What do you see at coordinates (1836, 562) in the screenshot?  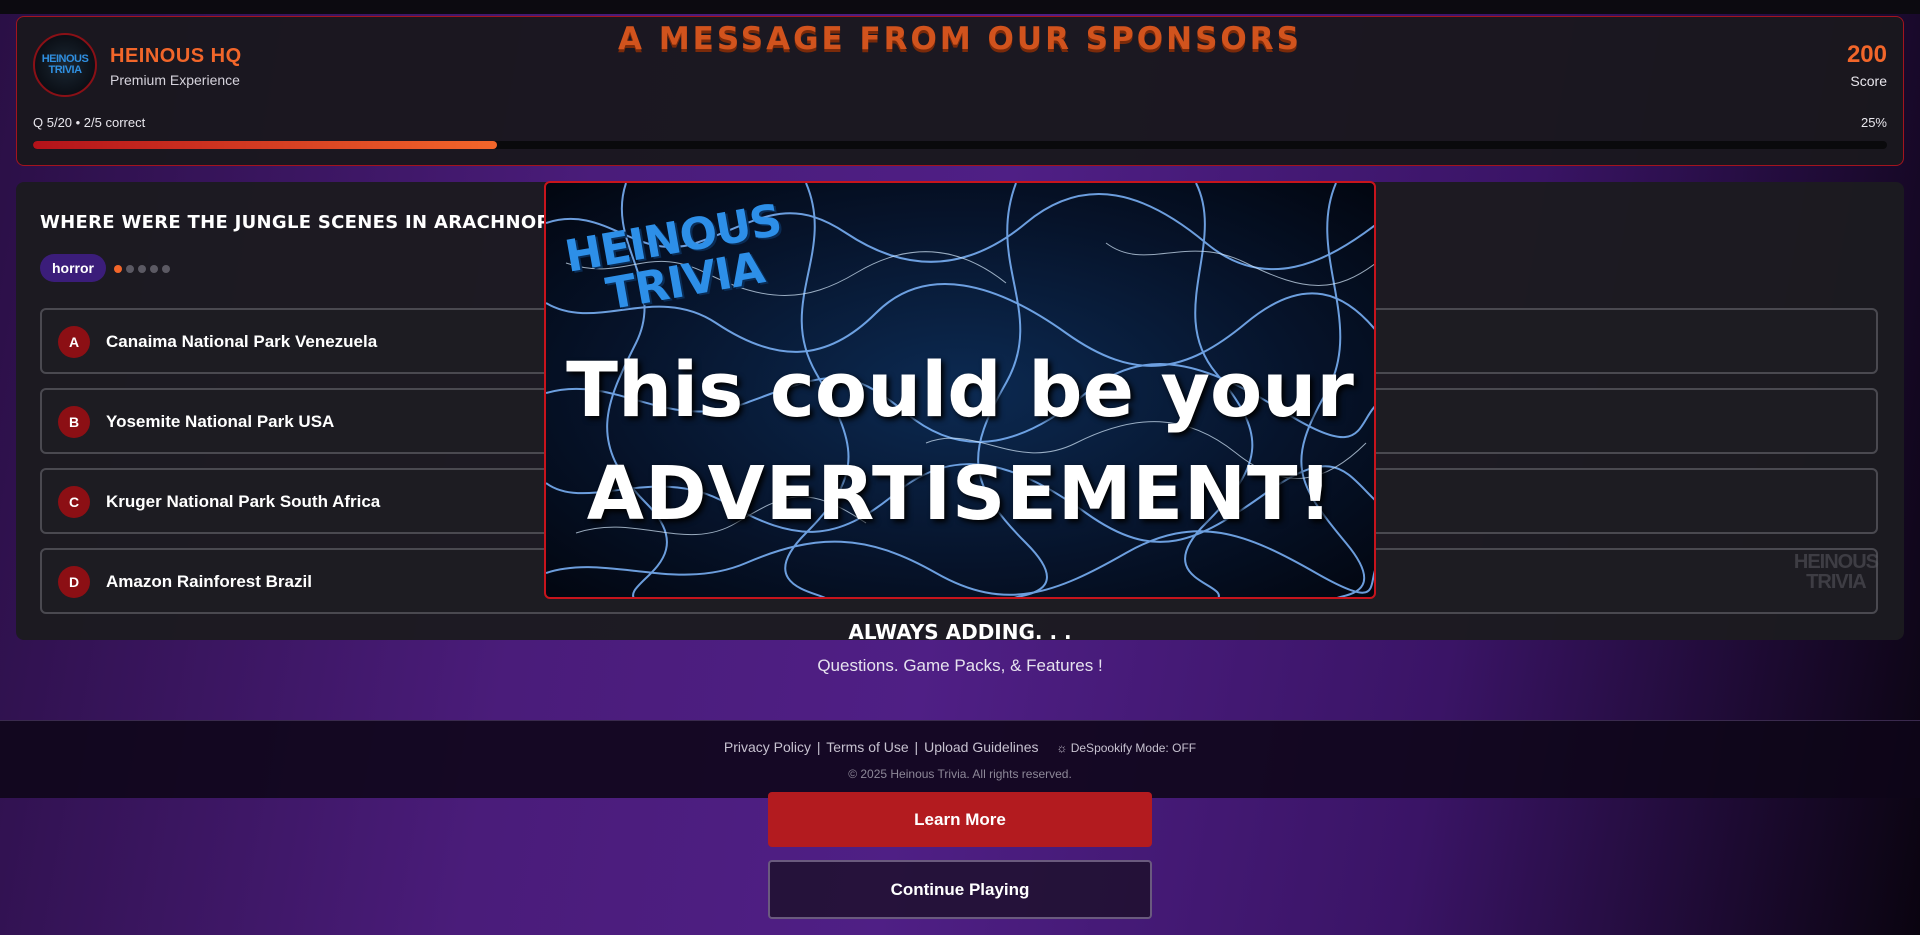 I see `watermark-line1: HEINOUS` at bounding box center [1836, 562].